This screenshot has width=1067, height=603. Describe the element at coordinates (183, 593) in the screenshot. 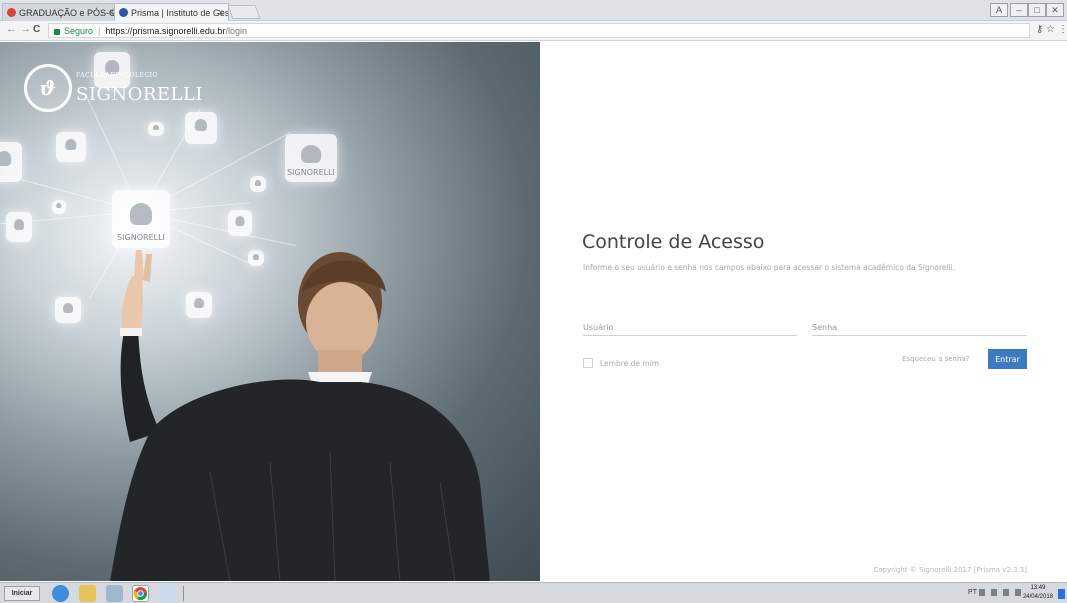

I see `taskbar-divider` at that location.